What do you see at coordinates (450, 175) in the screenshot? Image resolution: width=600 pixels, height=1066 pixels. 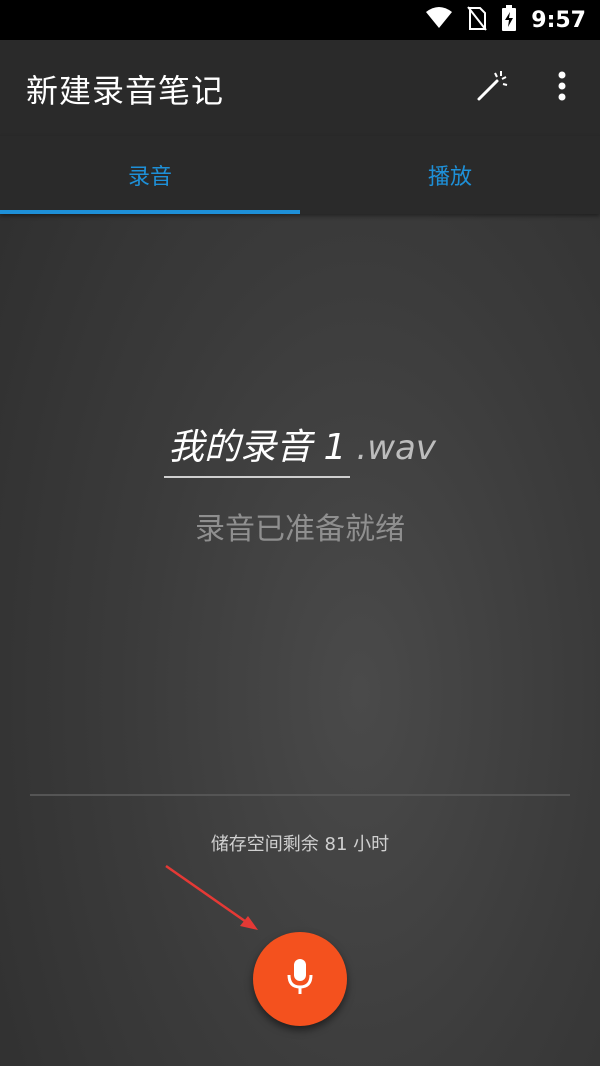 I see `tab-play: 播放` at bounding box center [450, 175].